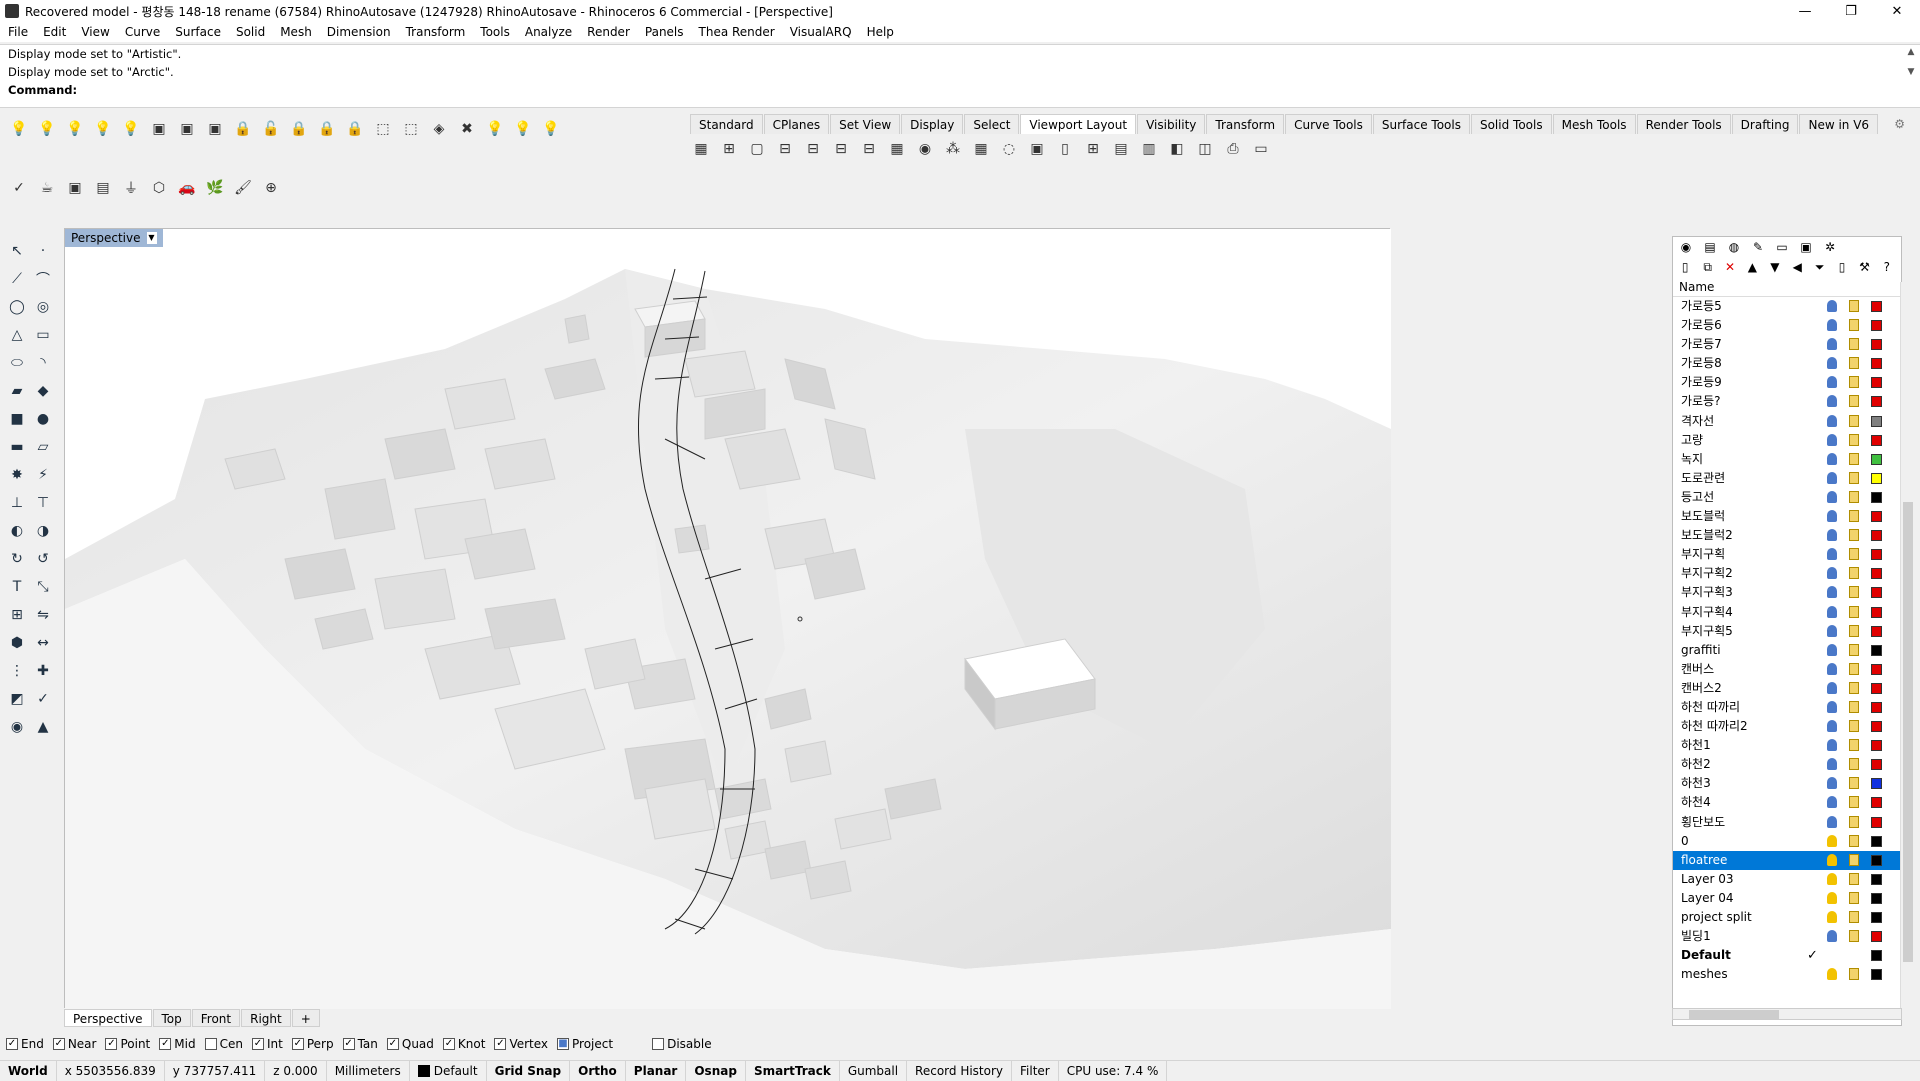  Describe the element at coordinates (215, 188) in the screenshot. I see `plant-icon: 🌿` at that location.